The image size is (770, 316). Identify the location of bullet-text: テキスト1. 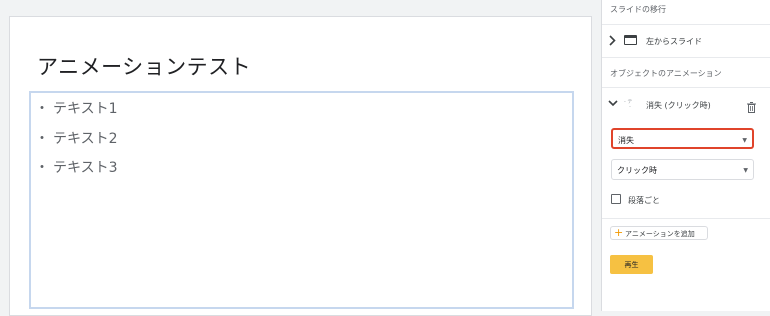
(85, 109).